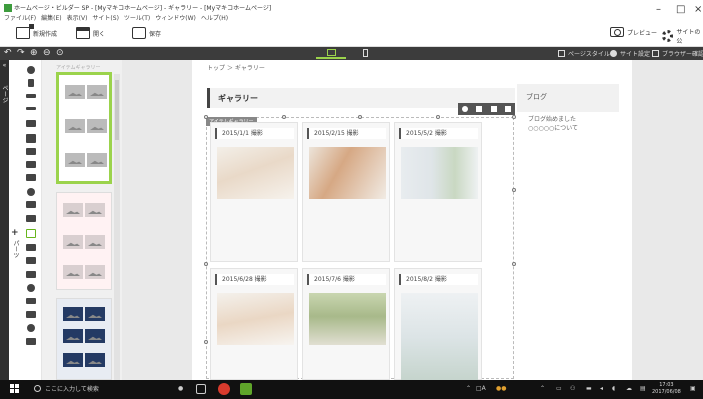 This screenshot has height=399, width=703. Describe the element at coordinates (31, 70) in the screenshot. I see `info-icon` at that location.